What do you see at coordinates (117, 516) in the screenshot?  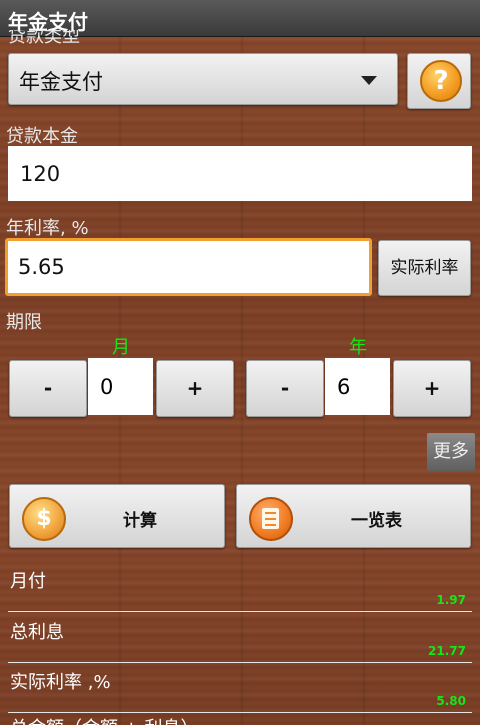 I see `calculate-button: $ 计算` at bounding box center [117, 516].